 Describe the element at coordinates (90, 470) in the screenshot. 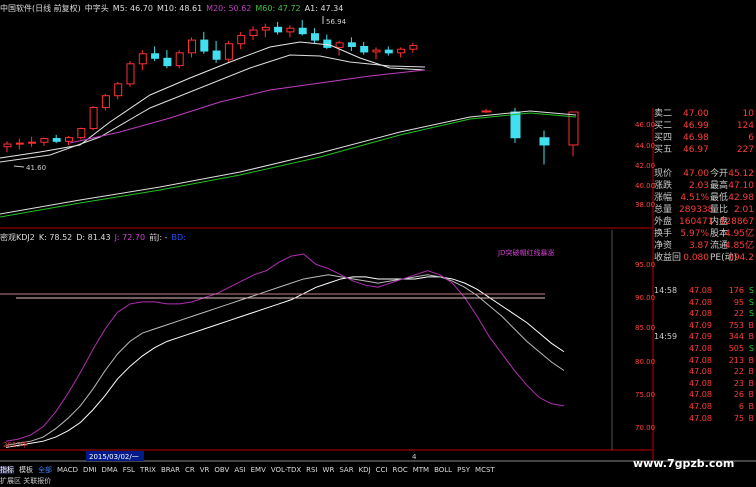

I see `tab-item: DMI` at that location.